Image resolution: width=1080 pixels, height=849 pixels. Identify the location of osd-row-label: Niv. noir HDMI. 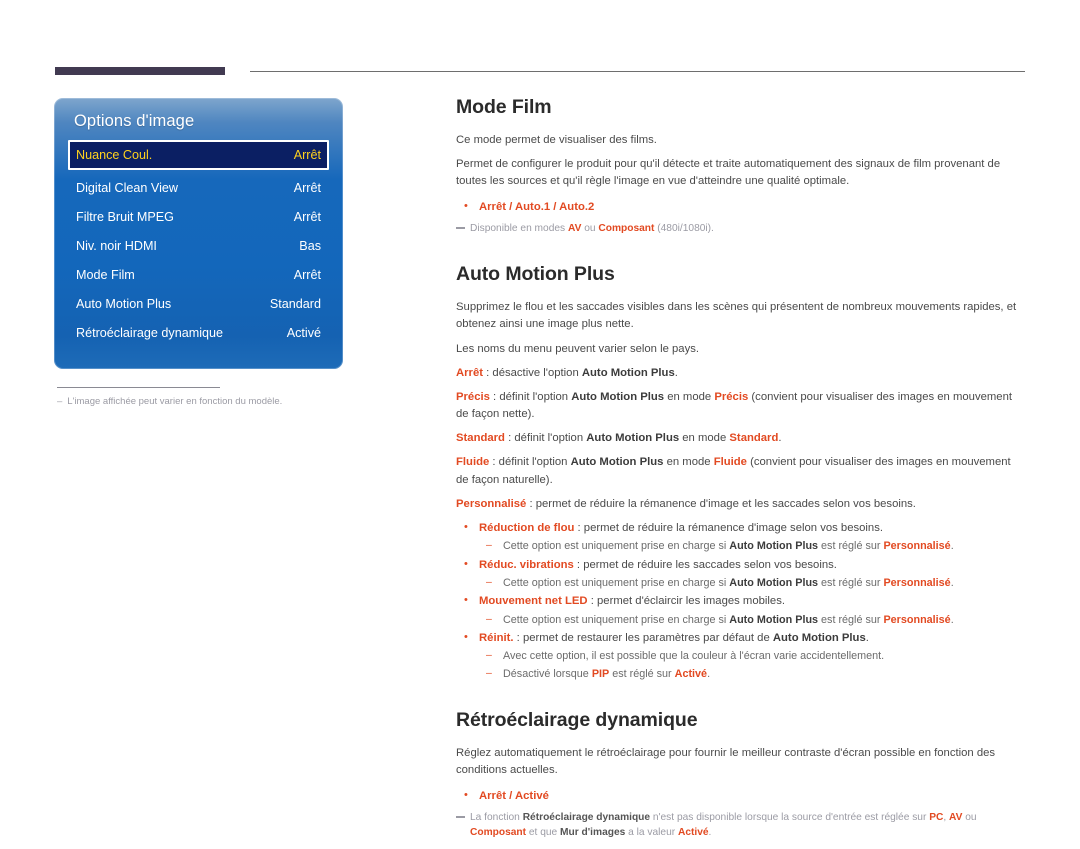
(116, 245).